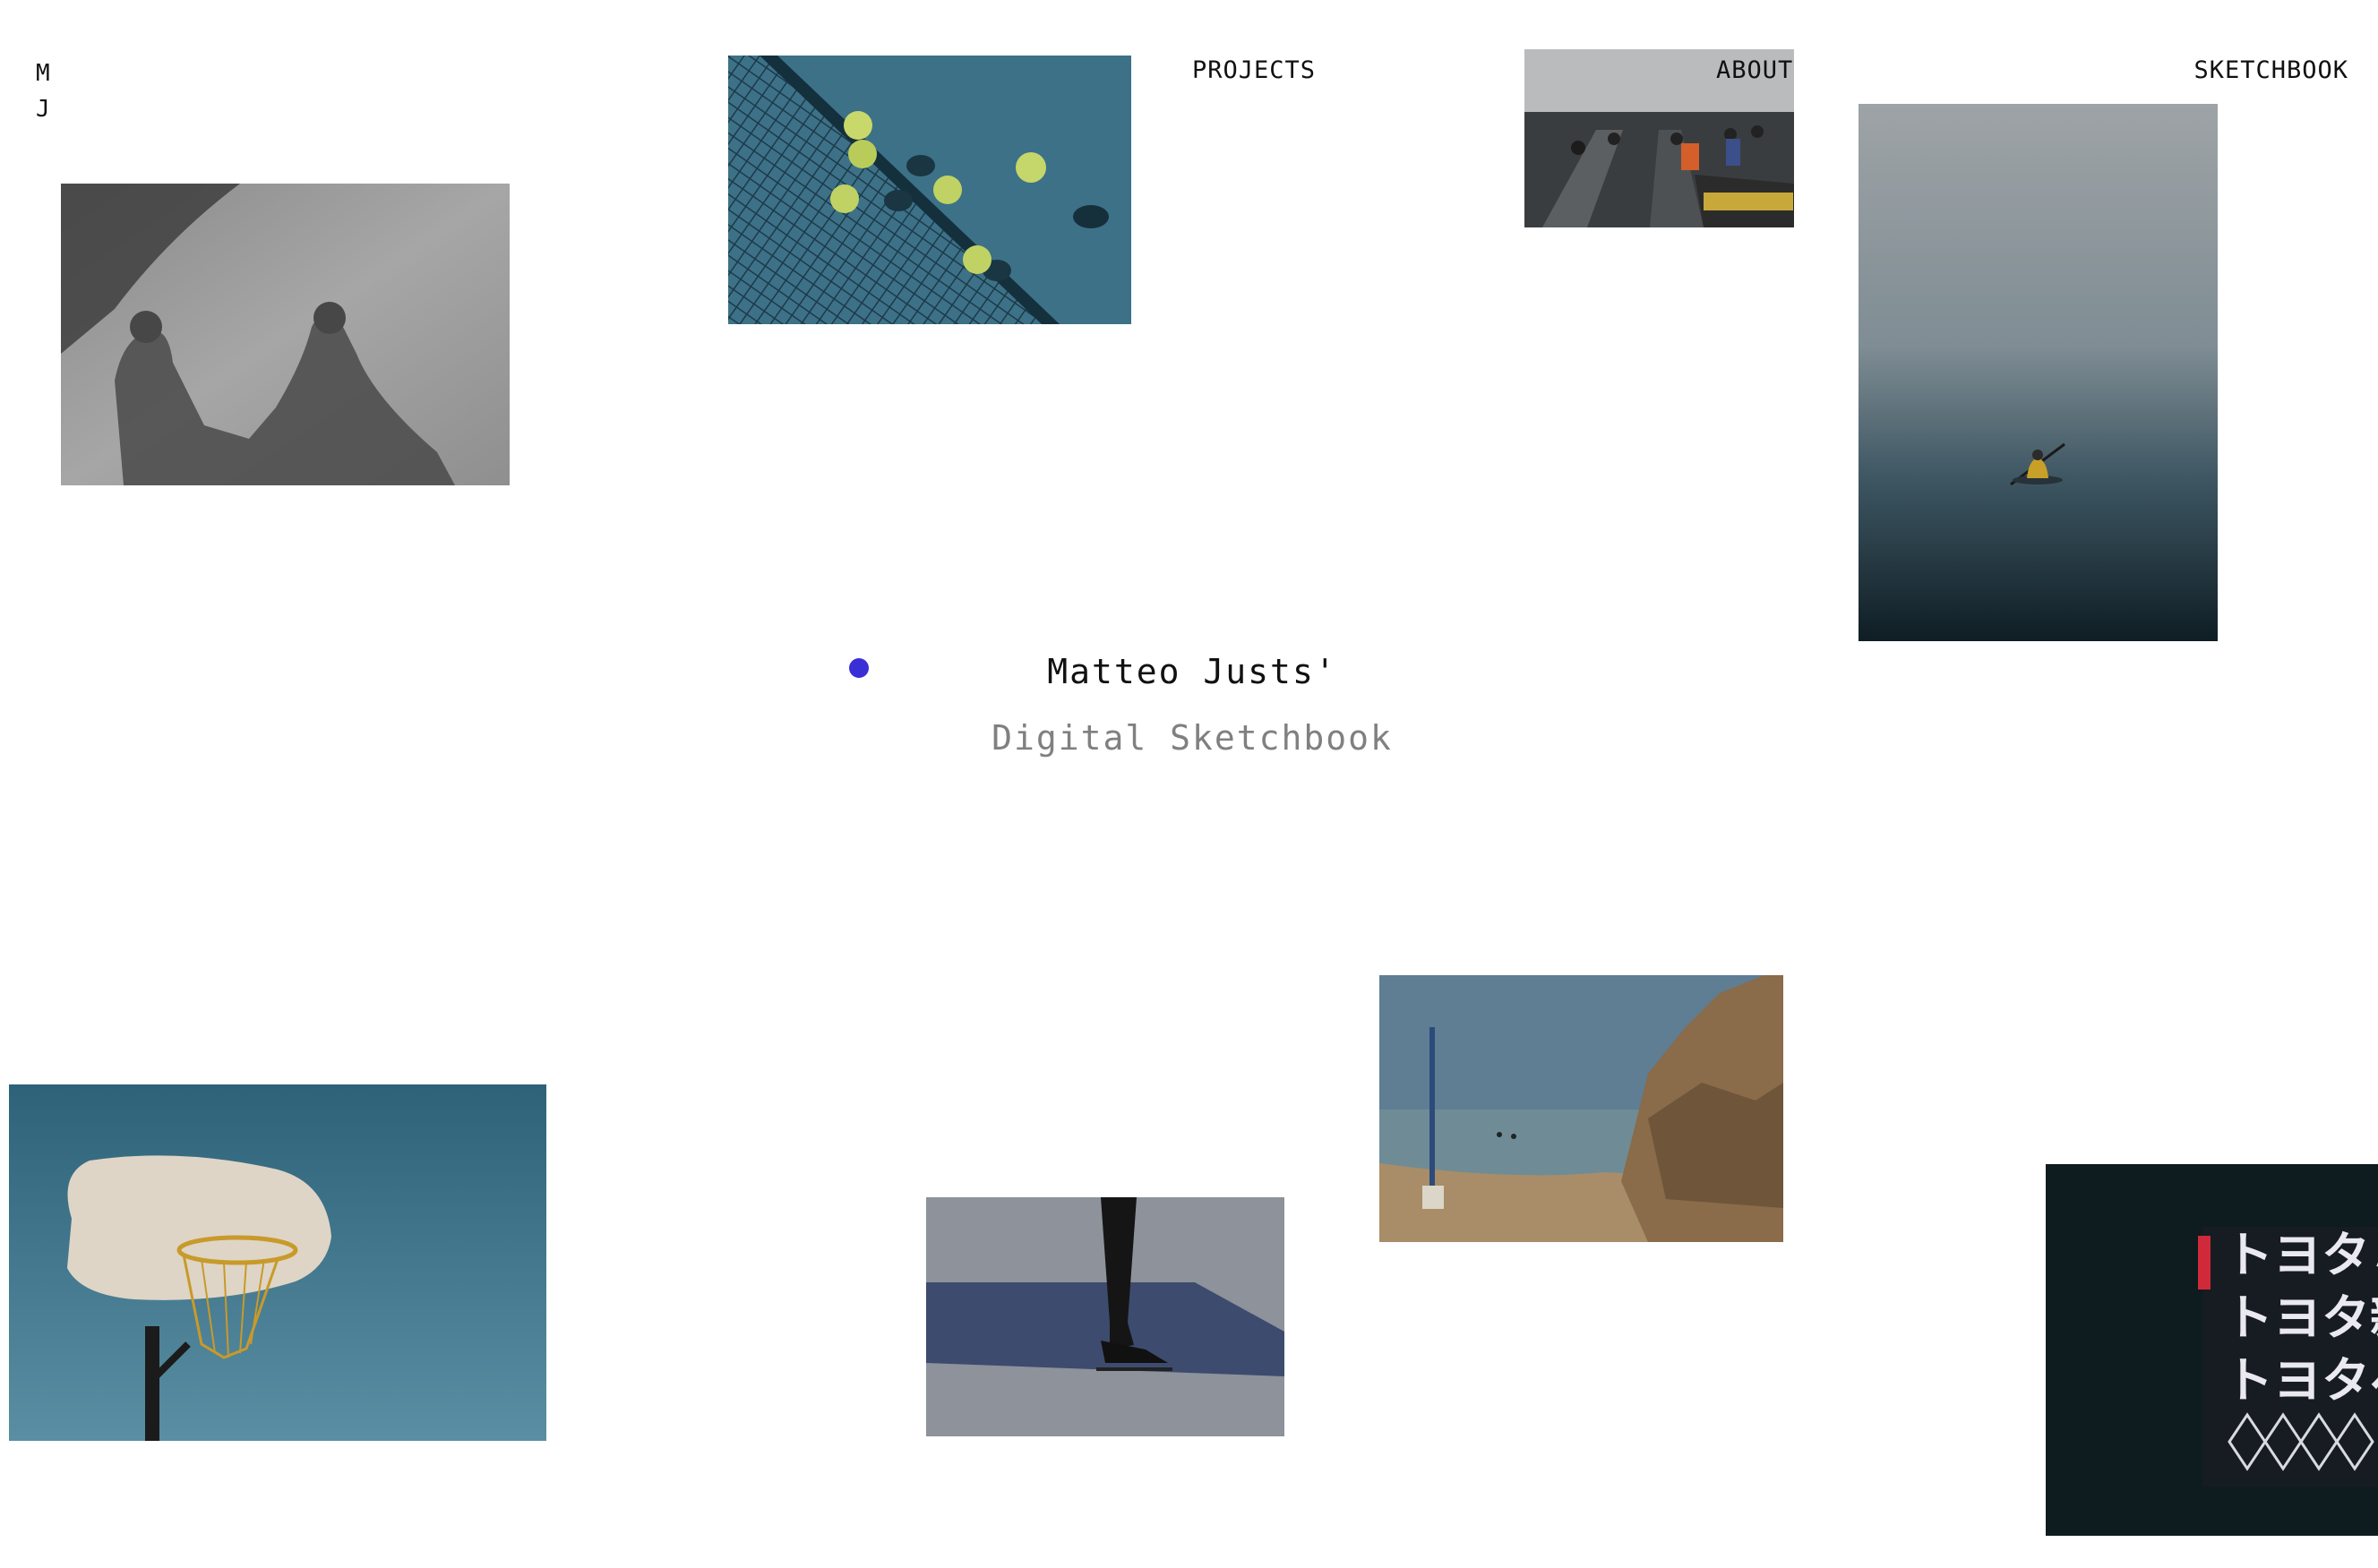 Image resolution: width=2378 pixels, height=1568 pixels. I want to click on nav-sketchbook-link: SKETCHBOOK, so click(2270, 71).